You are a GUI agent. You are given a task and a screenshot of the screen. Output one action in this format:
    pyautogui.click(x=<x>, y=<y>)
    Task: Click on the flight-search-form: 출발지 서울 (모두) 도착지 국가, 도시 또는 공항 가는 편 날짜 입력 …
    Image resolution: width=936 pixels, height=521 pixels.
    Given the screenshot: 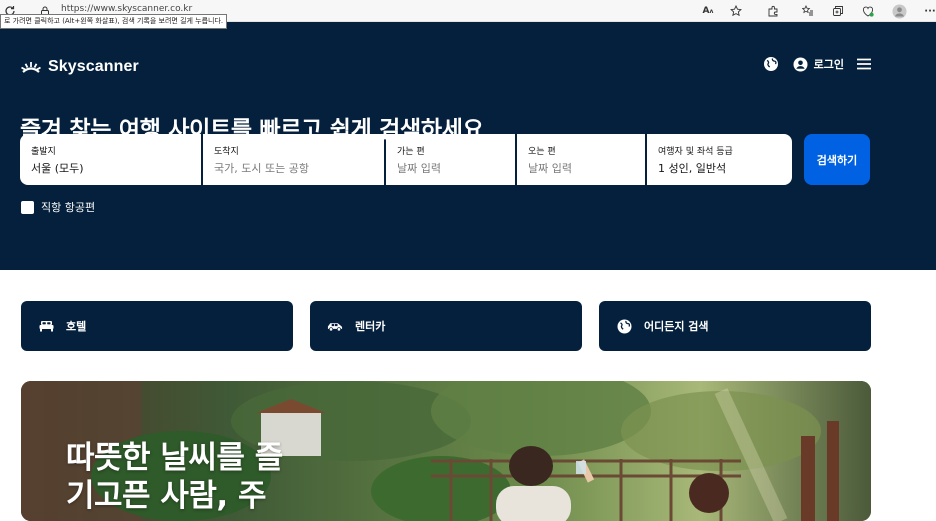 What is the action you would take?
    pyautogui.click(x=407, y=159)
    